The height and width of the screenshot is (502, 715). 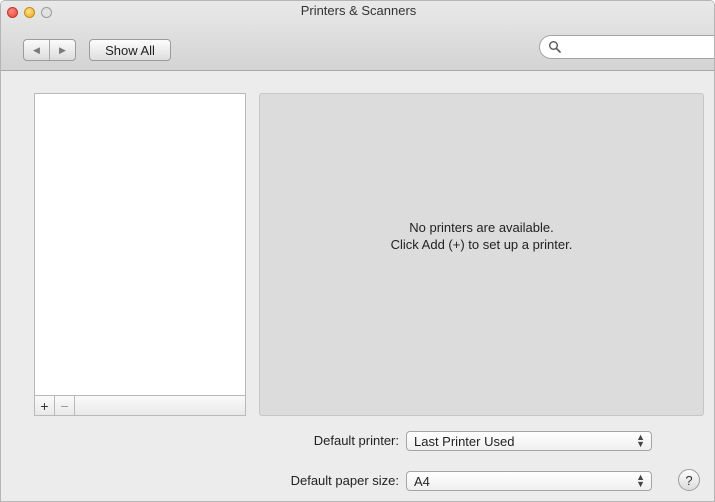 What do you see at coordinates (358, 10) in the screenshot?
I see `window-title: Printers & Scanners` at bounding box center [358, 10].